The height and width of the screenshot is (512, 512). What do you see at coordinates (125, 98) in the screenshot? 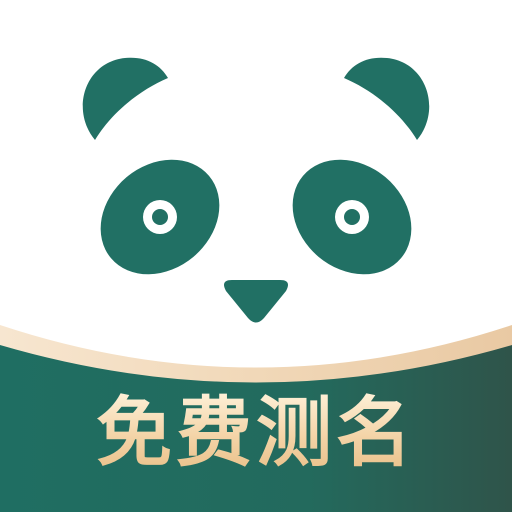
I see `panda-ear-left-icon` at bounding box center [125, 98].